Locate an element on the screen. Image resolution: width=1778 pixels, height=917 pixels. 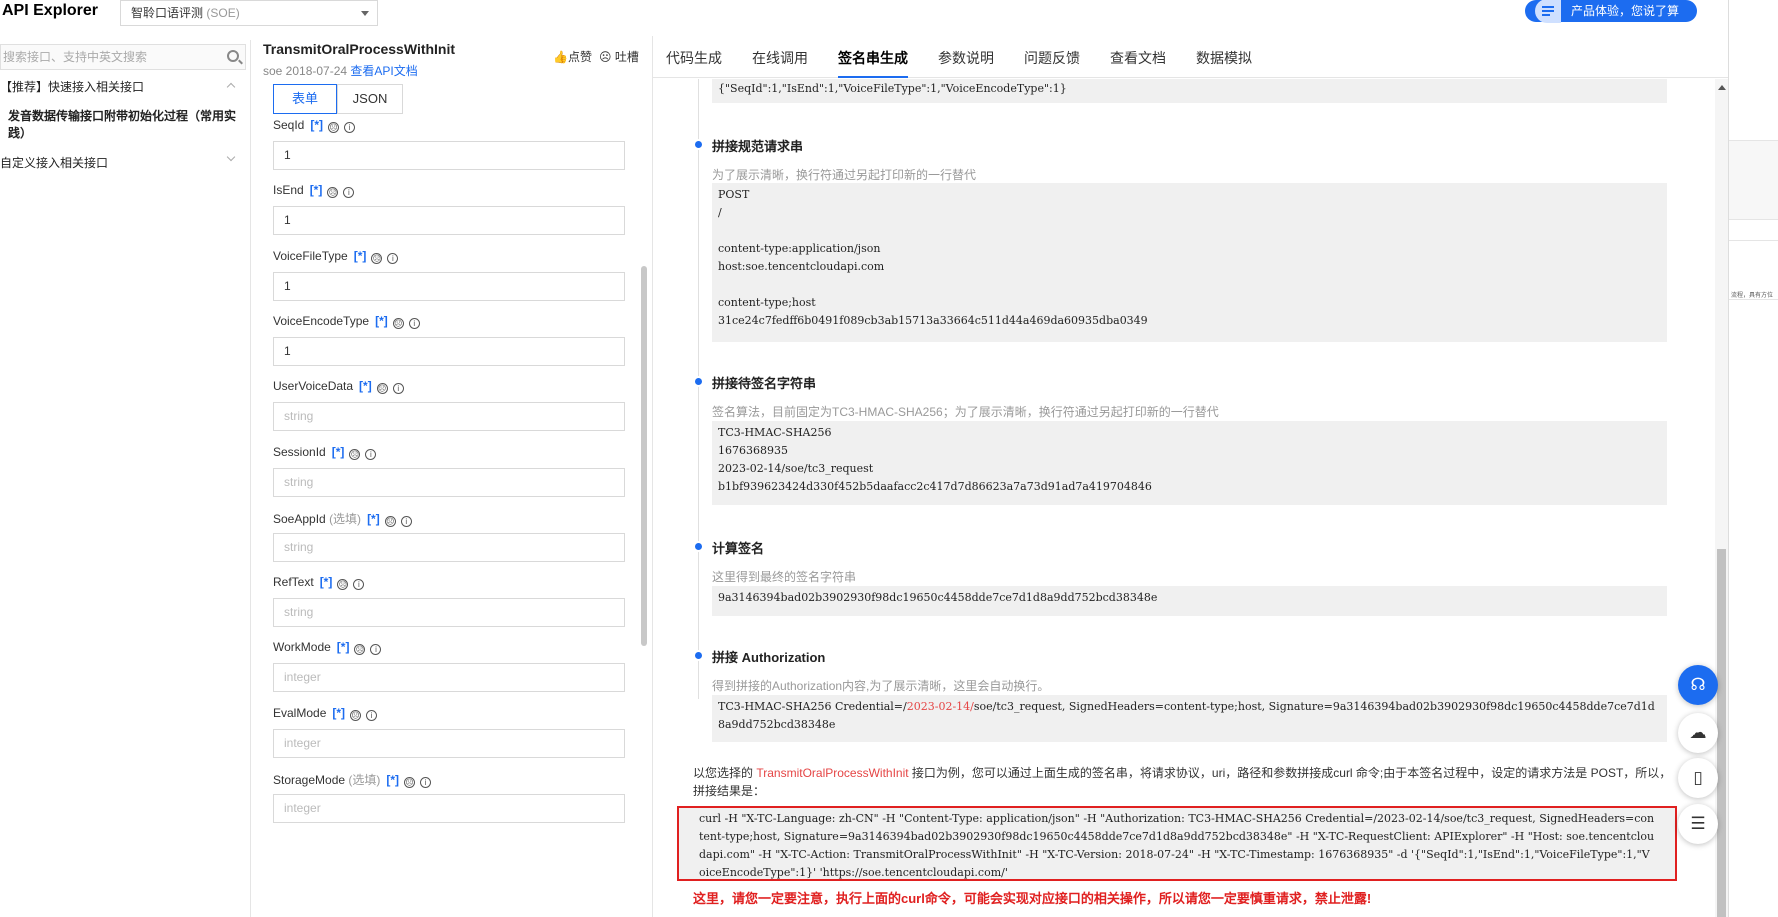
document-icon is located at coordinates (1548, 11).